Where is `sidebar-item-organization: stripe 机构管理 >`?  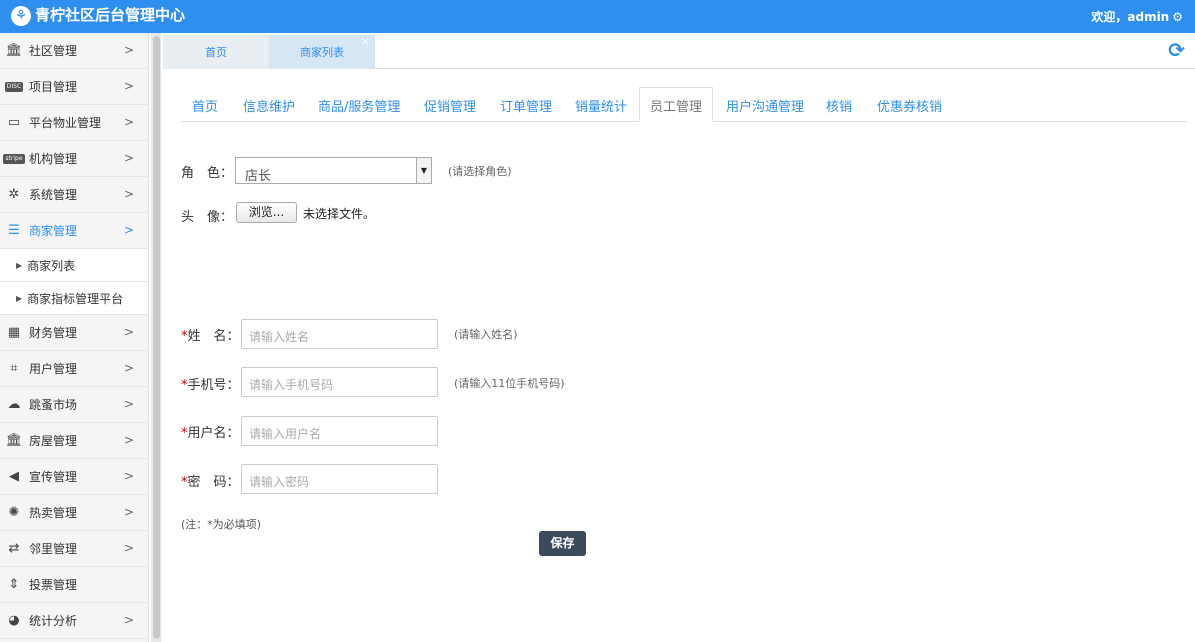
sidebar-item-organization: stripe 机构管理 > is located at coordinates (74, 159).